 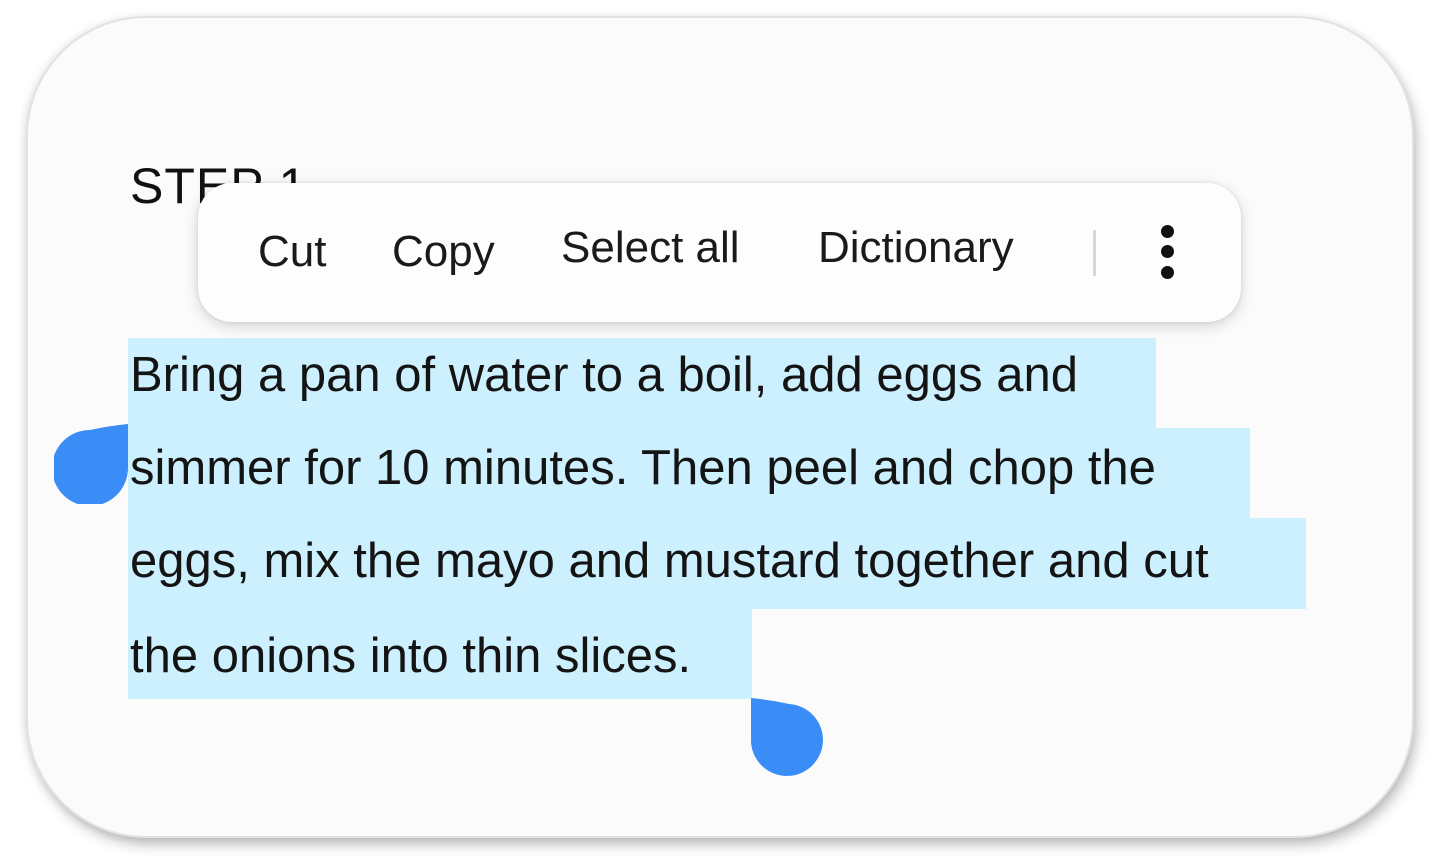 I want to click on more-options-icon, so click(x=1167, y=252).